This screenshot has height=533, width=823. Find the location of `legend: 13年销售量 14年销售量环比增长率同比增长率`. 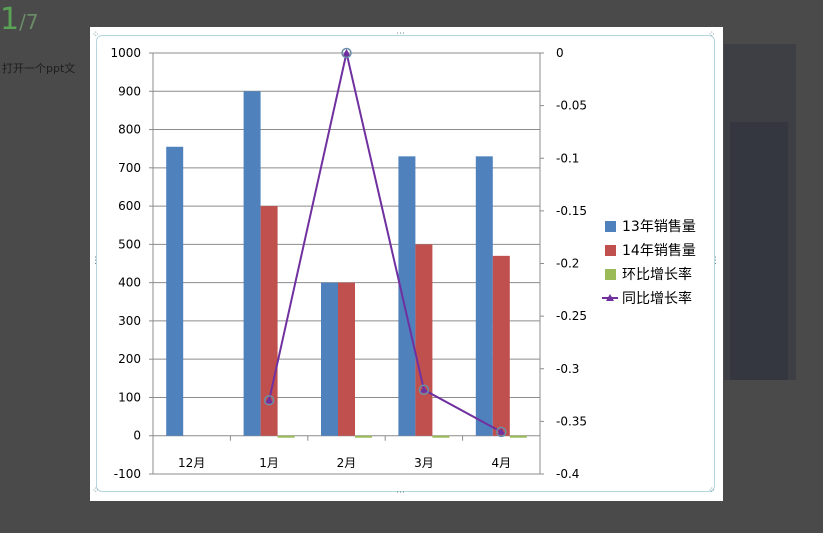

legend: 13年销售量 14年销售量环比增长率同比增长率 is located at coordinates (649, 263).